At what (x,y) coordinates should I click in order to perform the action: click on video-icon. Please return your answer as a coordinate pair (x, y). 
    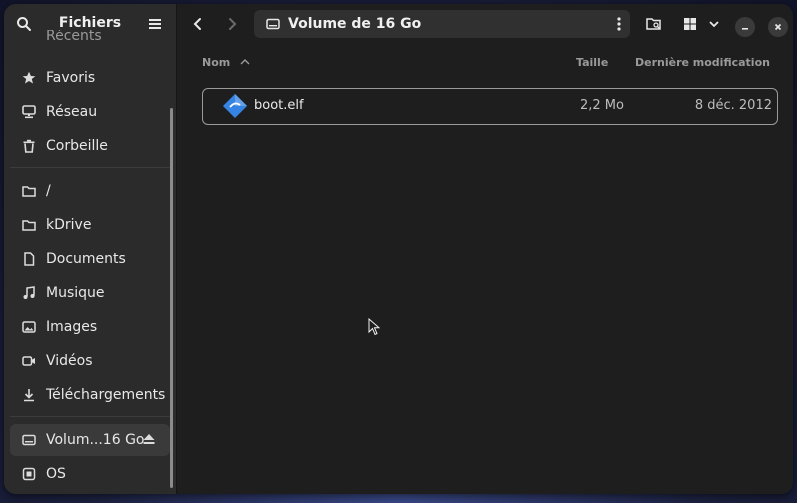
    Looking at the image, I should click on (29, 361).